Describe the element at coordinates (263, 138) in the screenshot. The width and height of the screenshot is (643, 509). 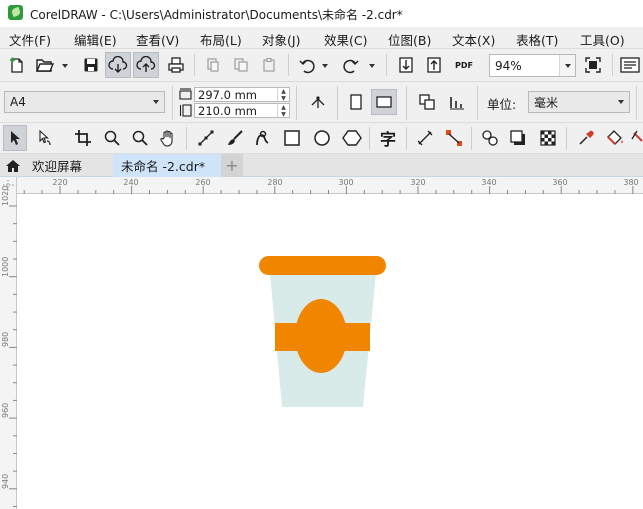
I see `smart-drawing-icon` at that location.